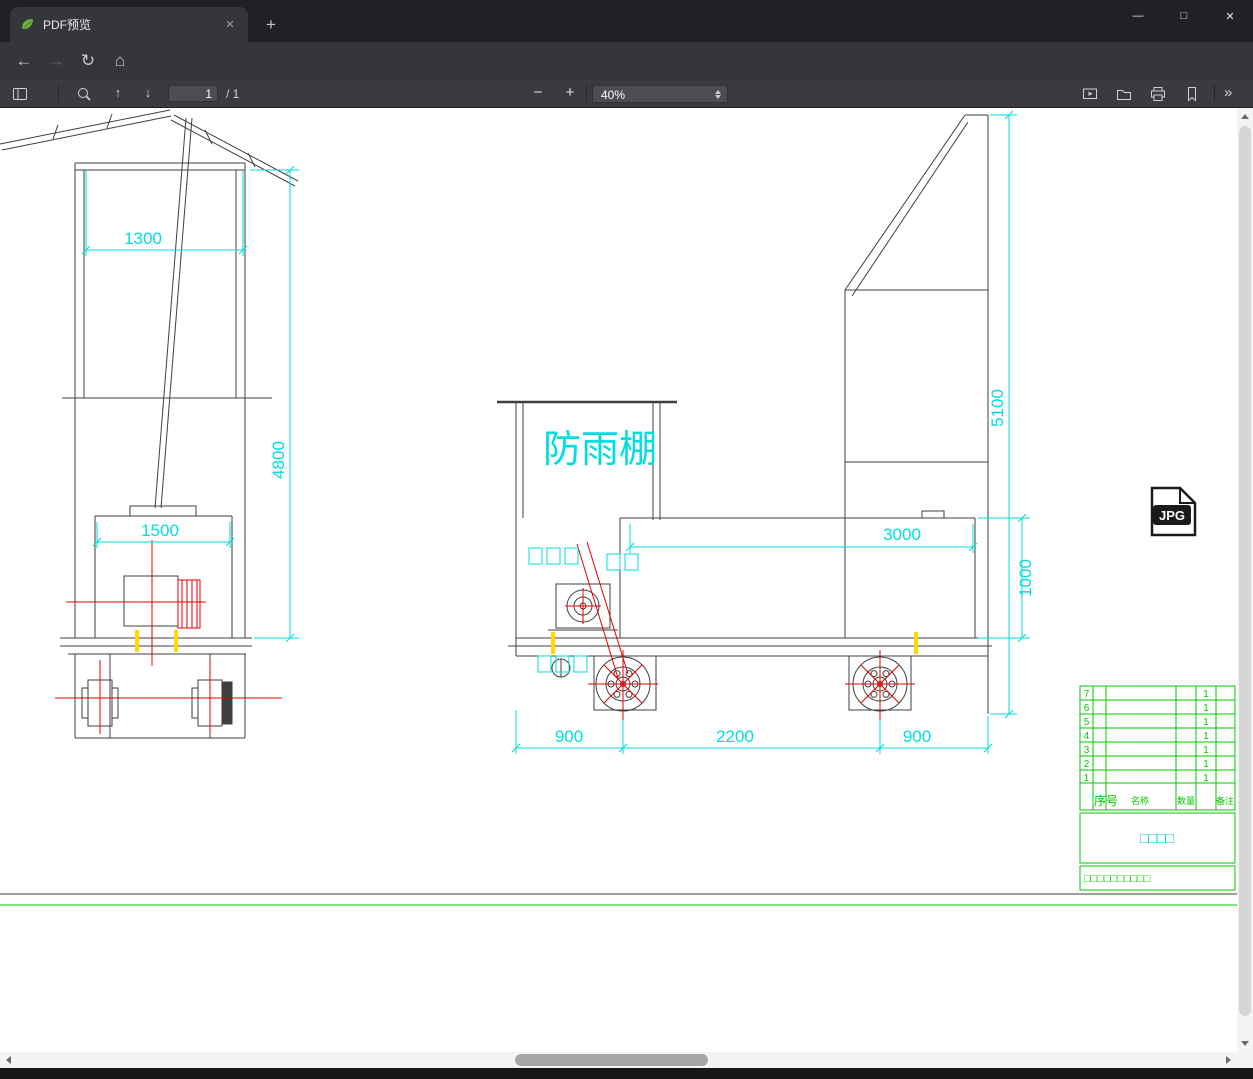  Describe the element at coordinates (160, 530) in the screenshot. I see `dim-1500: 1500` at that location.